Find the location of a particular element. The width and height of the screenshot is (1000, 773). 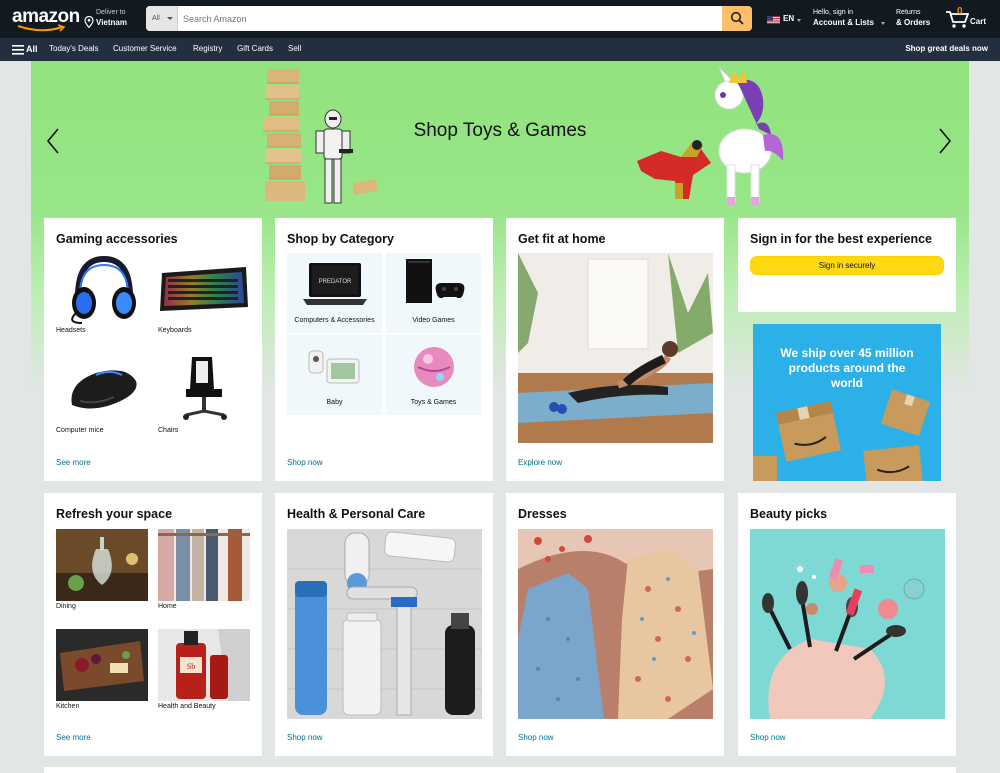

hamburger-menu-icon is located at coordinates (18, 50).